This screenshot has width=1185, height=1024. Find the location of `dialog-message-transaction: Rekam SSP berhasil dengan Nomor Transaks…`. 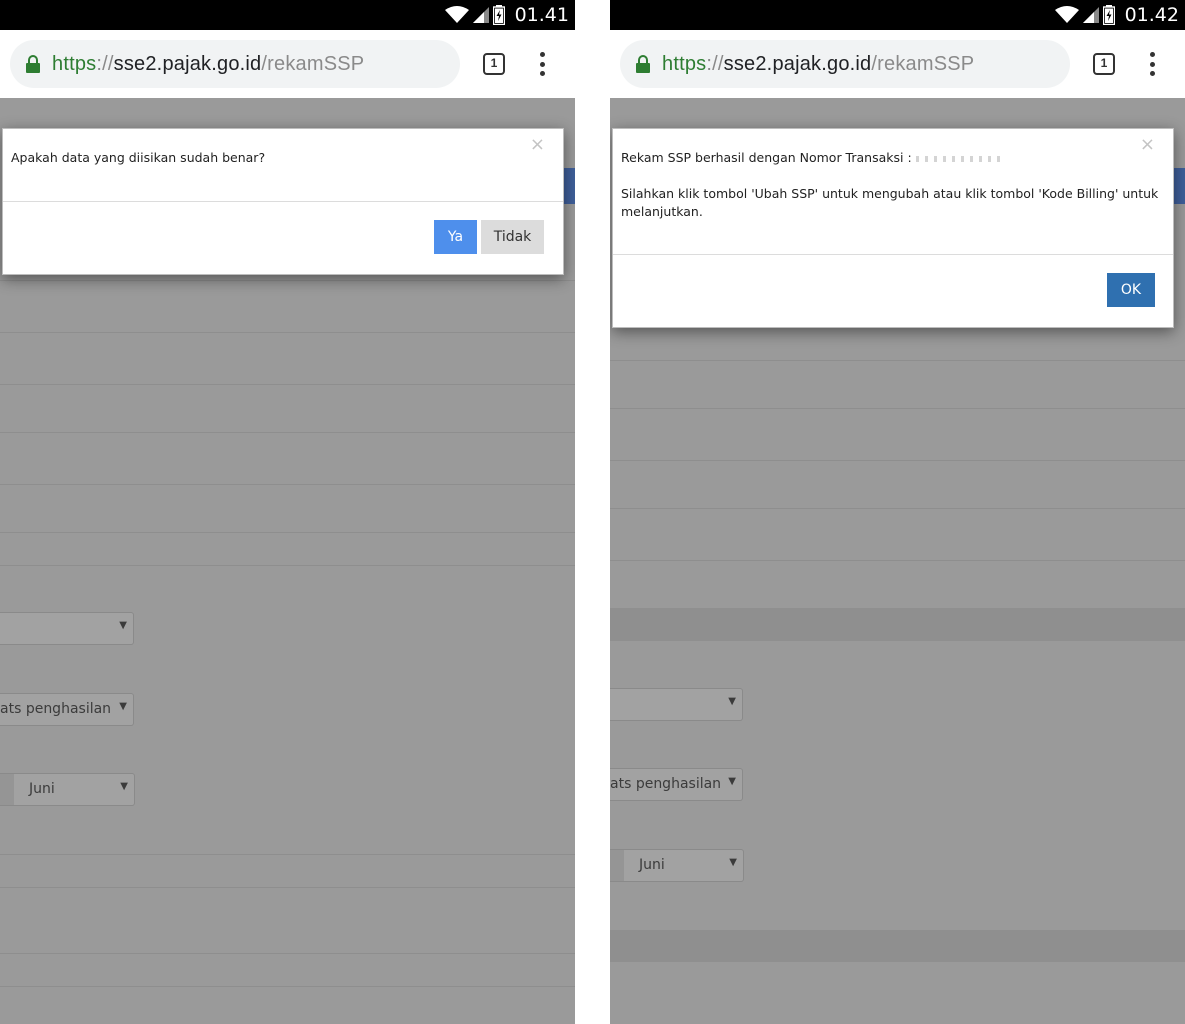

dialog-message-transaction: Rekam SSP berhasil dengan Nomor Transaks… is located at coordinates (893, 158).